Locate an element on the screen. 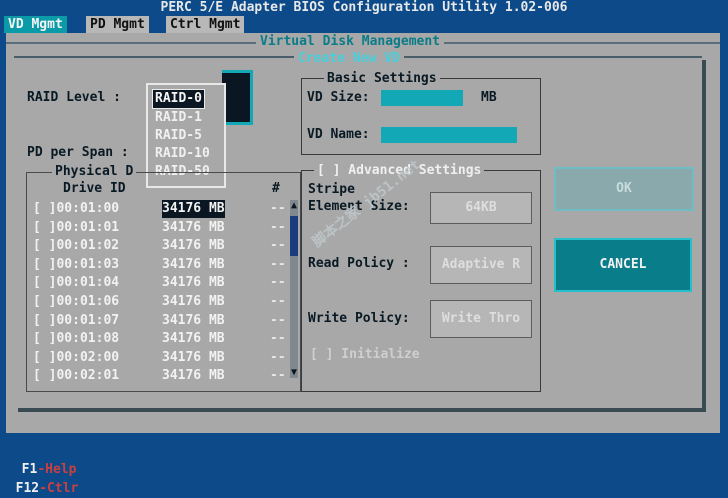 The height and width of the screenshot is (498, 728). menu-pd-mgmt: PD Mgmt is located at coordinates (117, 24).